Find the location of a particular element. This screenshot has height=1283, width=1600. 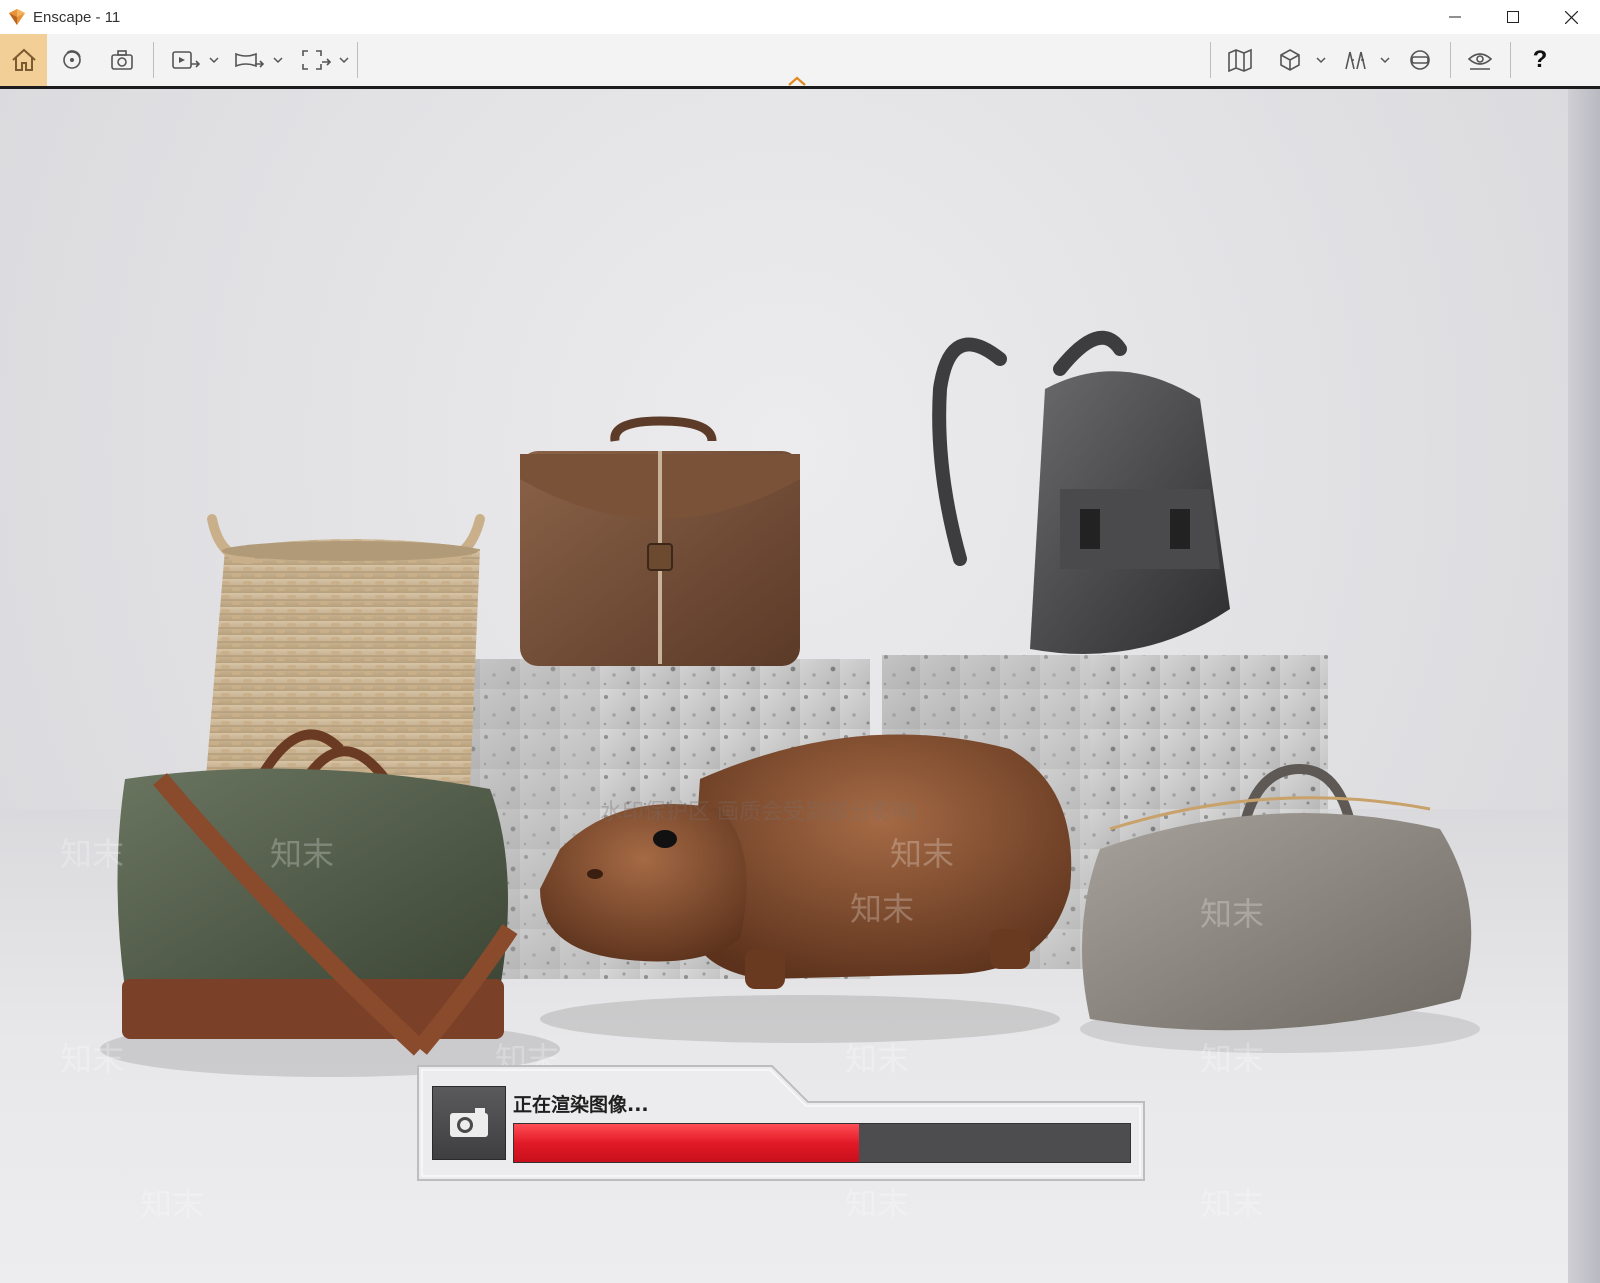

cube-view-dropdown is located at coordinates (1321, 60).